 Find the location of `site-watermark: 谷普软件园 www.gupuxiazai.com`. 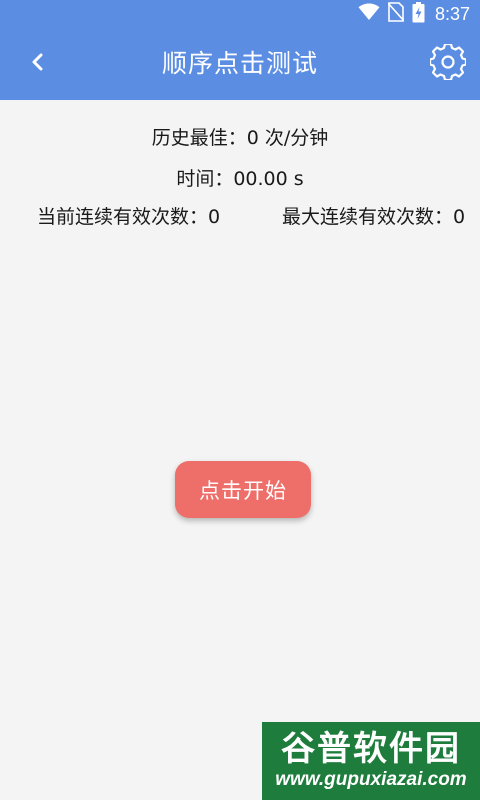

site-watermark: 谷普软件园 www.gupuxiazai.com is located at coordinates (371, 761).